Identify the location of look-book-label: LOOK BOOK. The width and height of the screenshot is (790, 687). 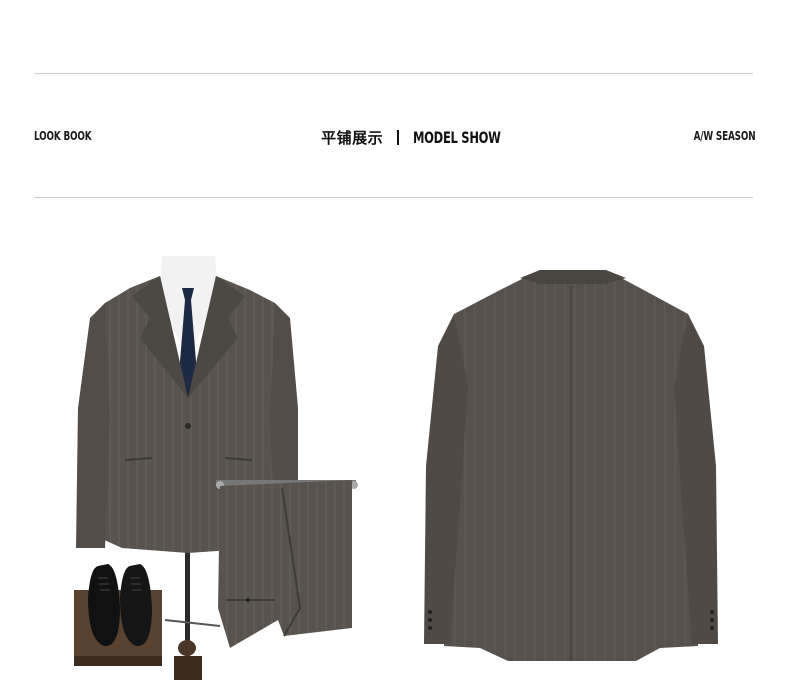
(63, 136).